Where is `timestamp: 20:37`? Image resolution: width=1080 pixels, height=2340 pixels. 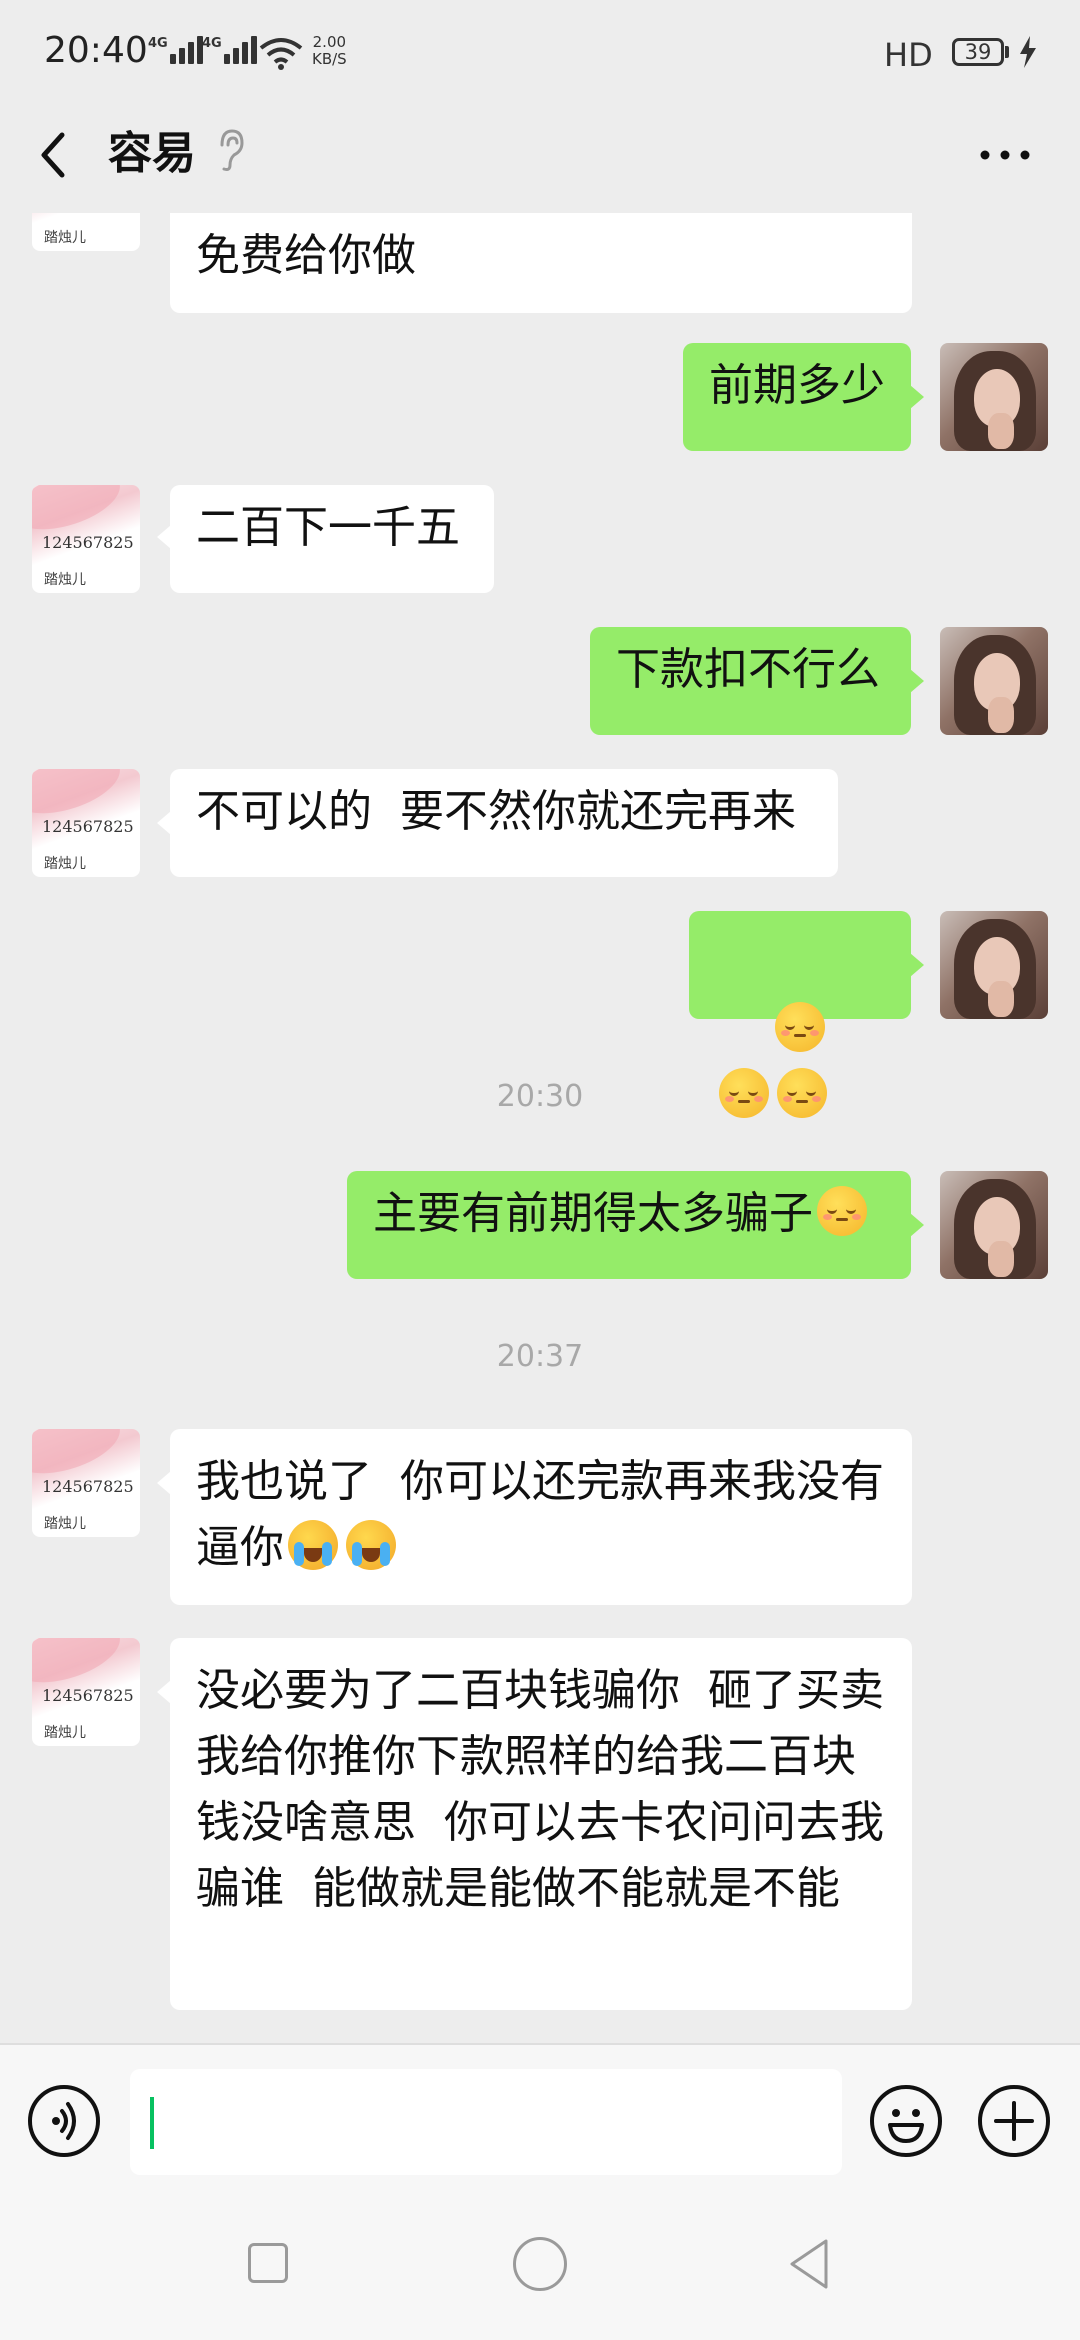
timestamp: 20:37 is located at coordinates (540, 1356).